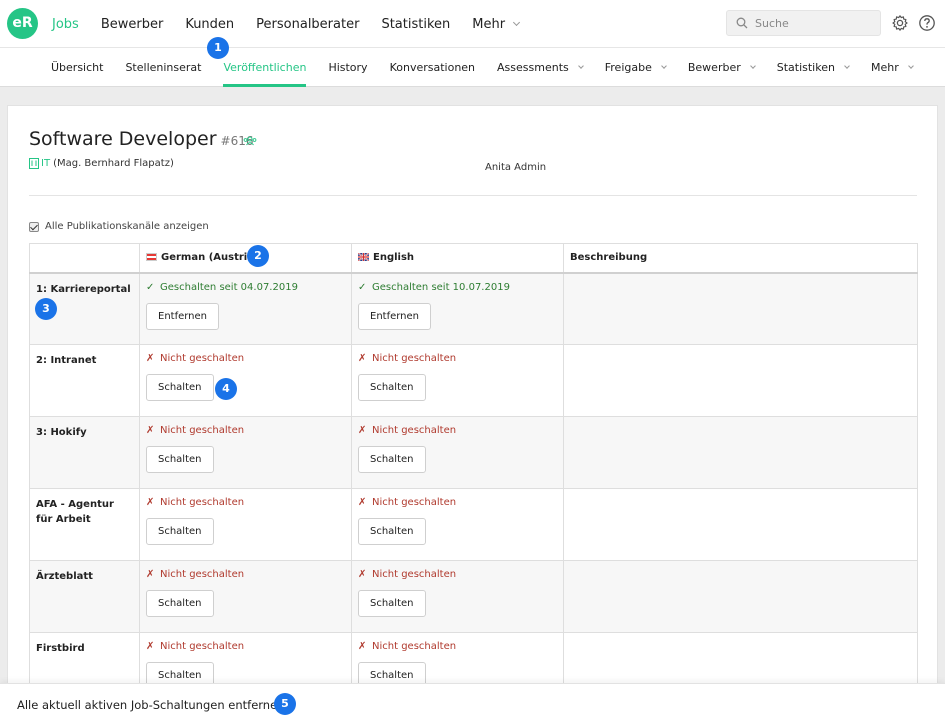 The width and height of the screenshot is (945, 724). I want to click on nav-kunden: Kunden, so click(209, 24).